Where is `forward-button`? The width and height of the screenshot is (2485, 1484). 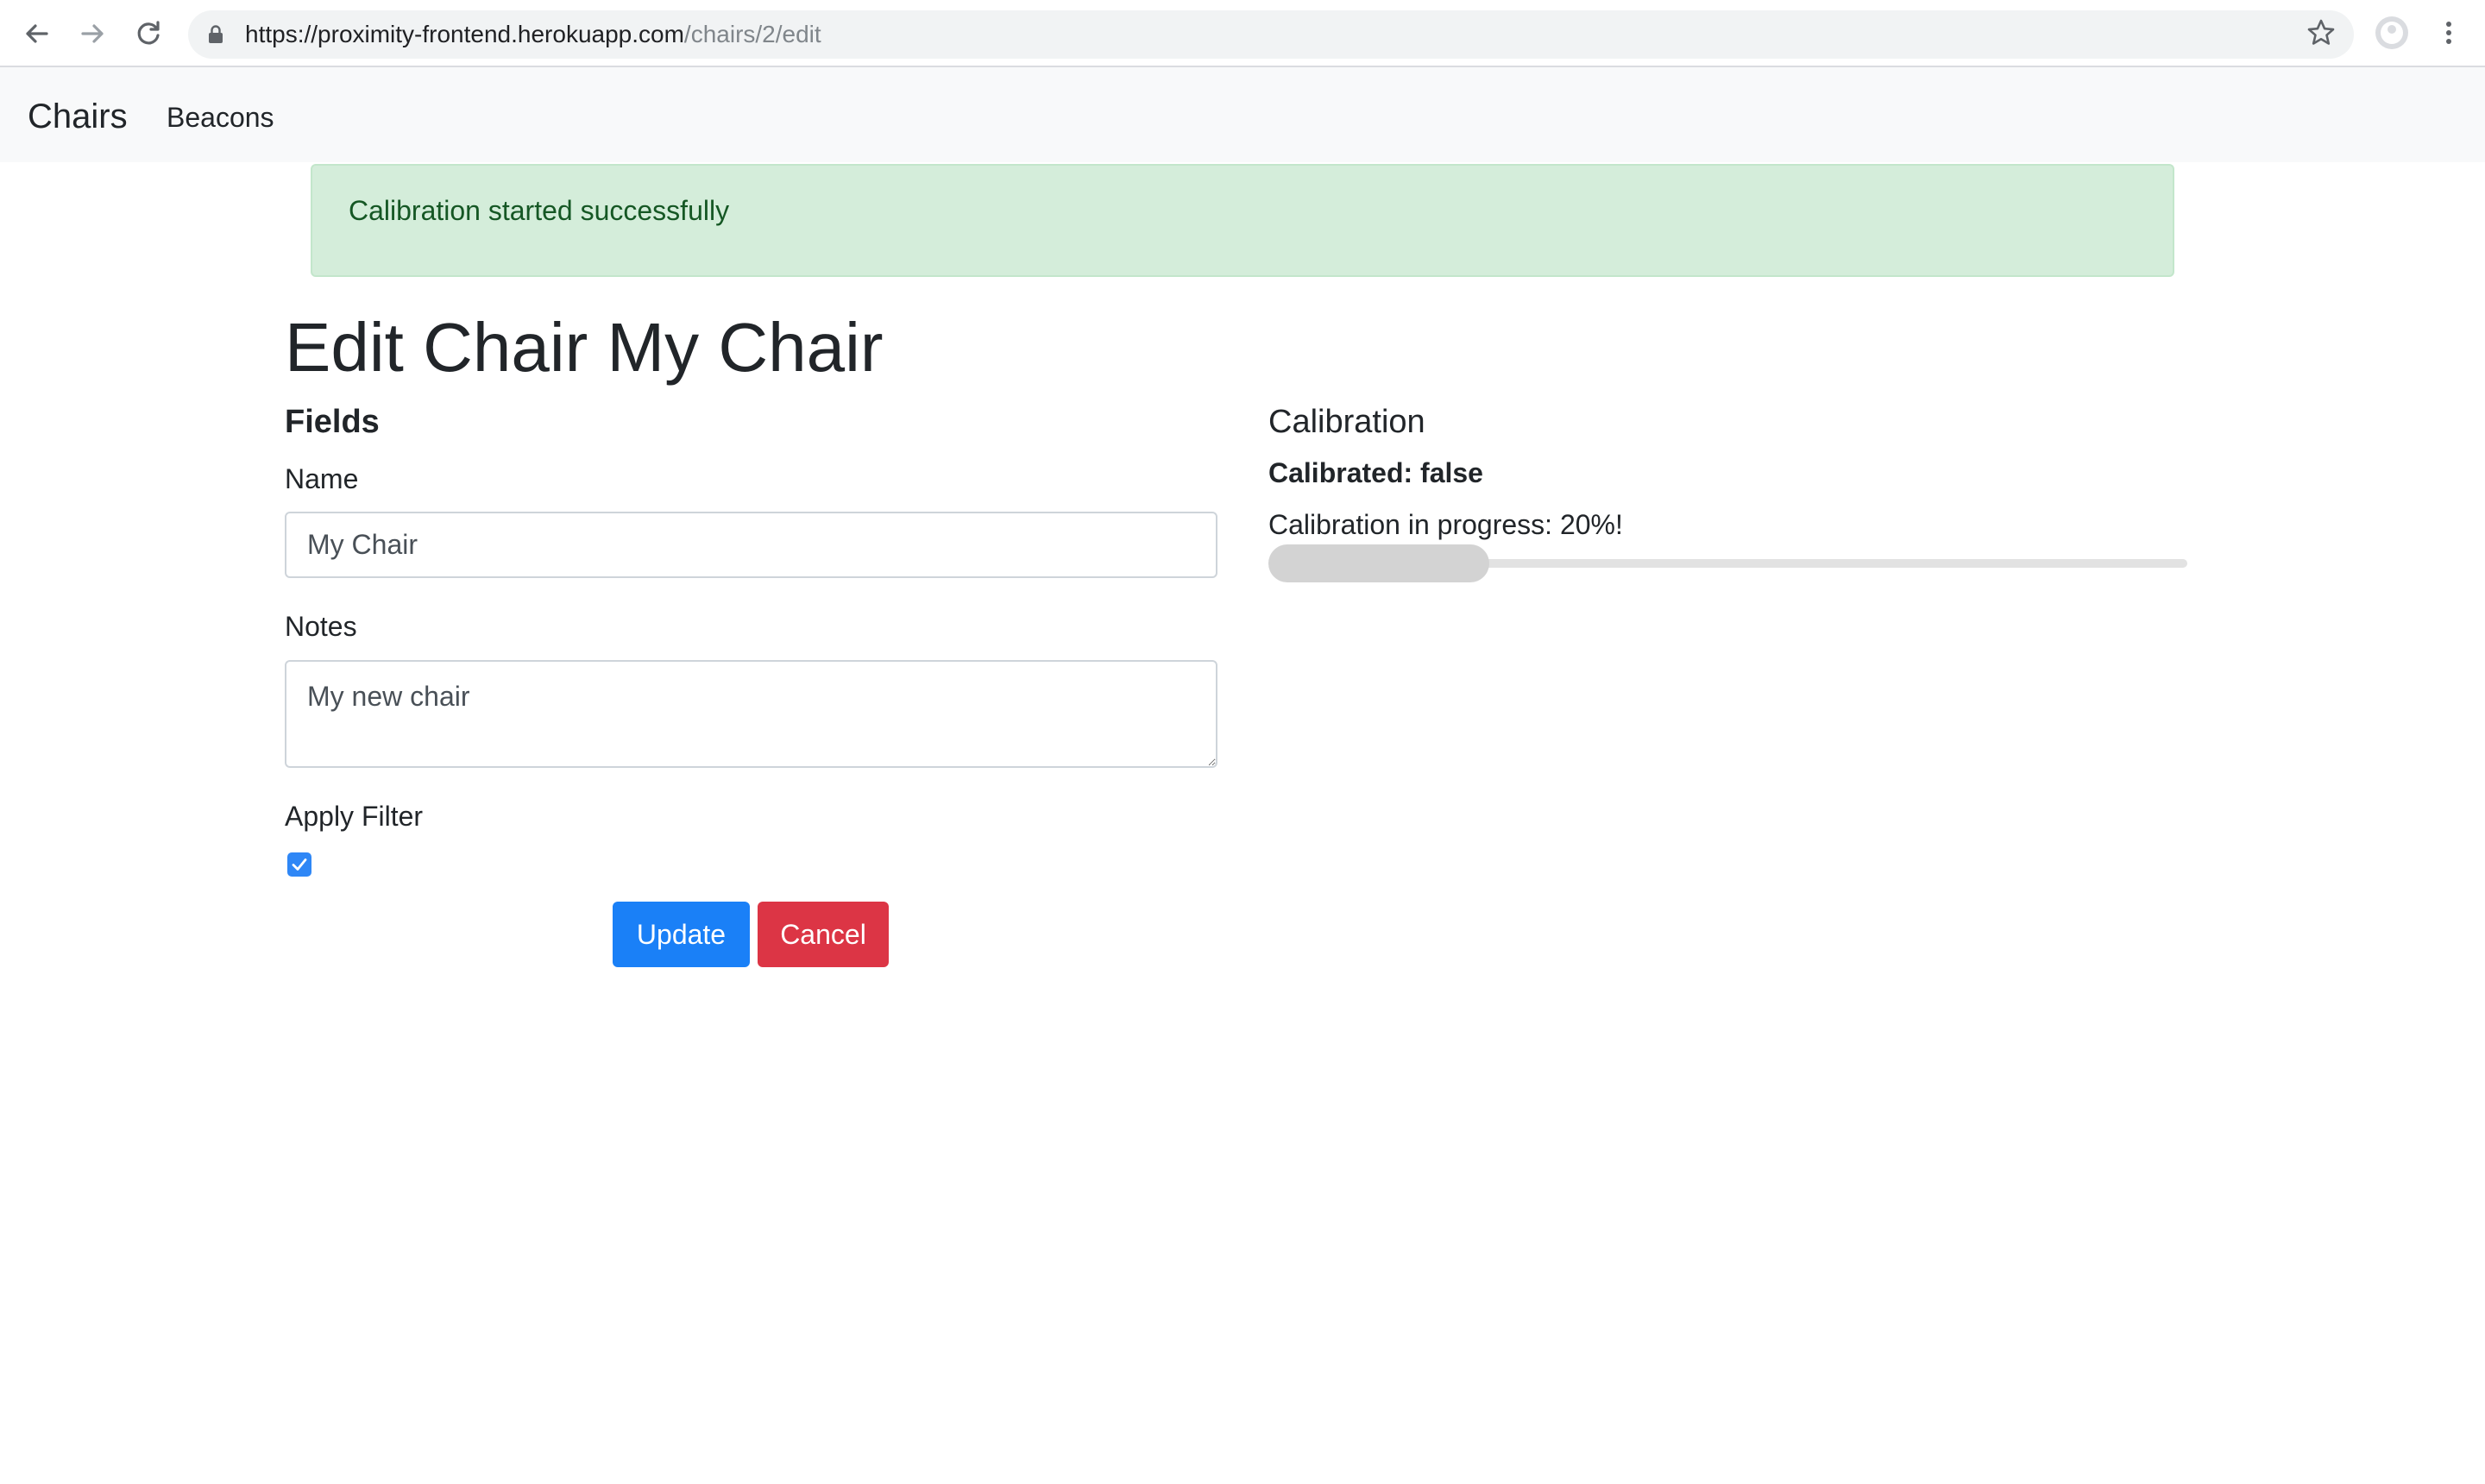 forward-button is located at coordinates (93, 33).